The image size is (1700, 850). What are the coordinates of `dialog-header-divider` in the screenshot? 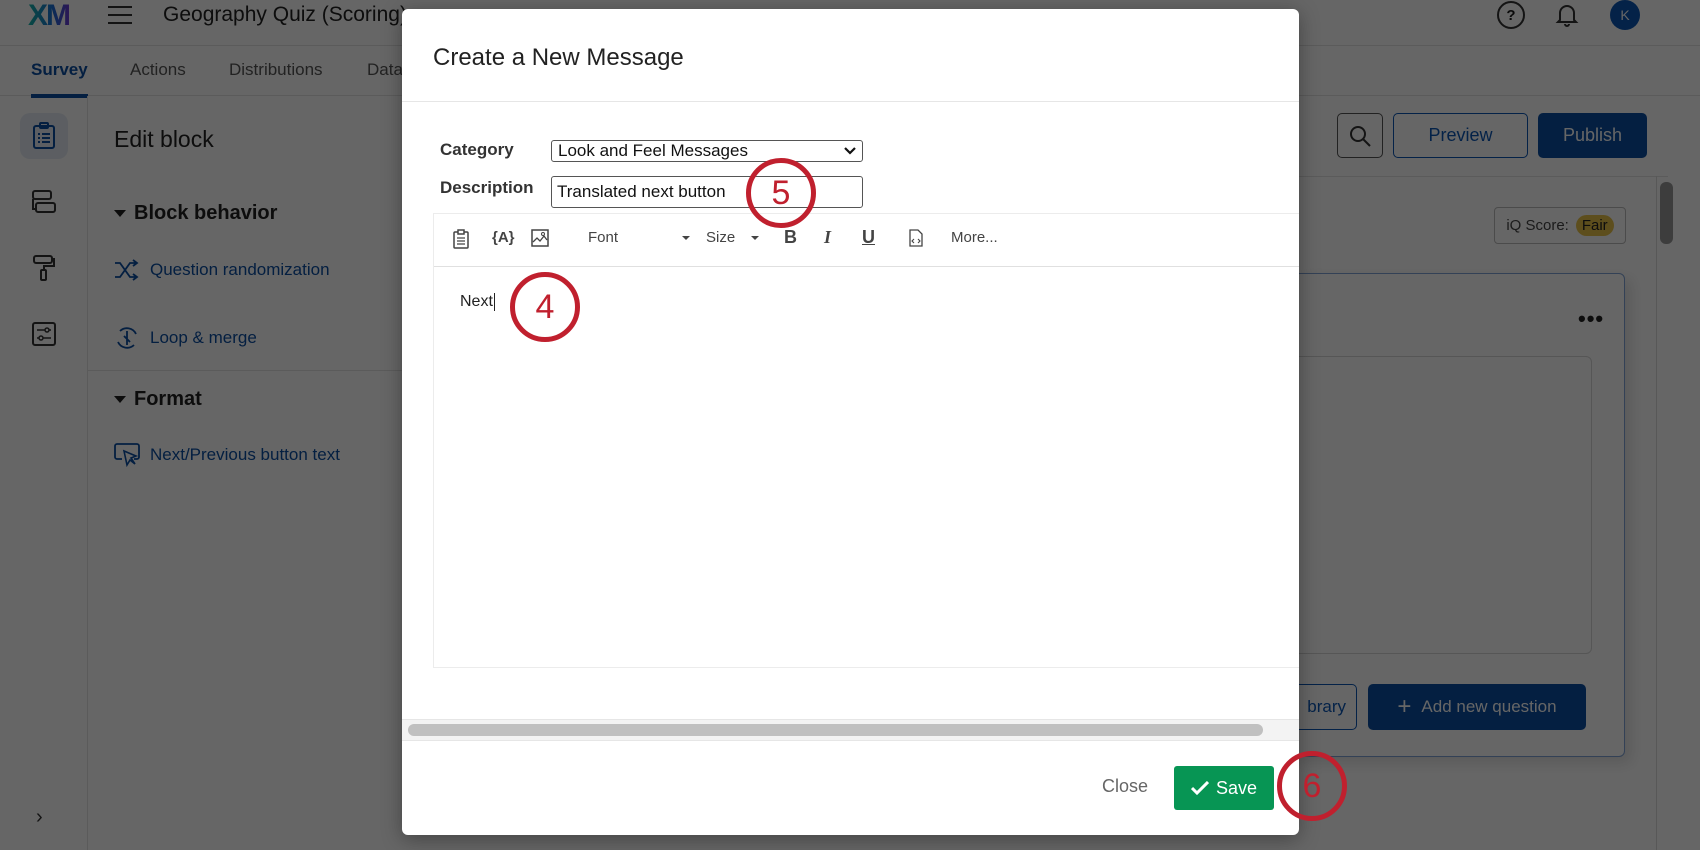 It's located at (850, 101).